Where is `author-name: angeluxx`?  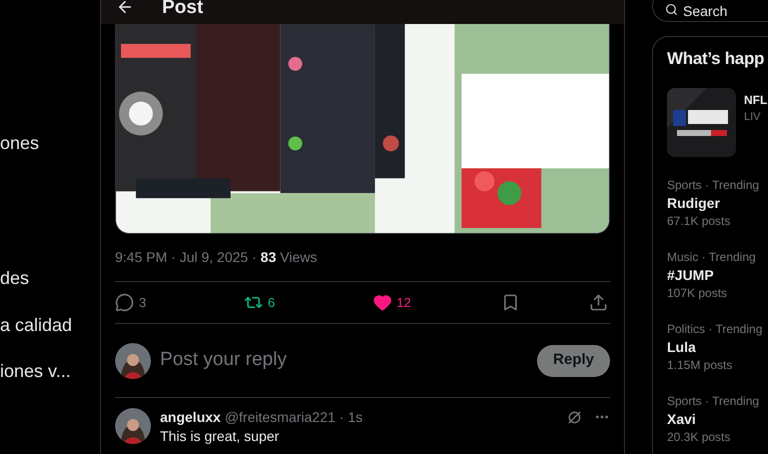
author-name: angeluxx is located at coordinates (190, 417).